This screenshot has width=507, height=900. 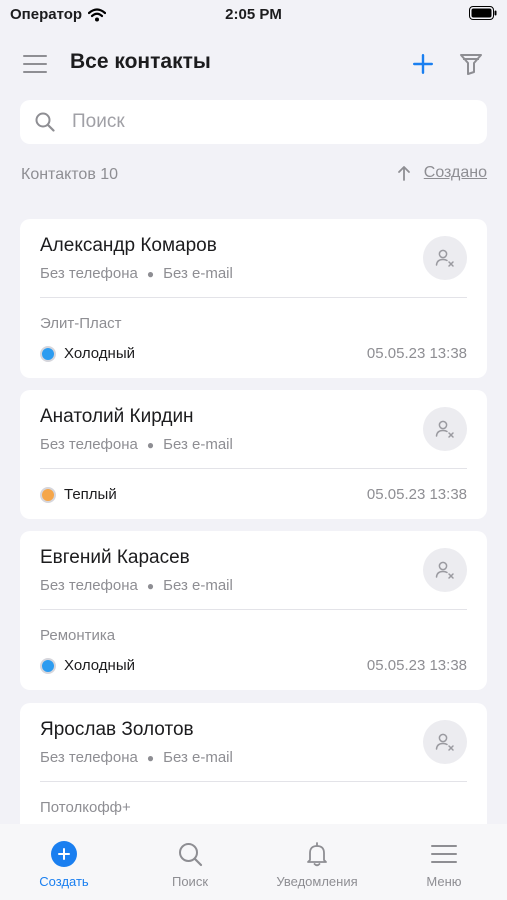 I want to click on clock: 2:05 PM, so click(x=253, y=14).